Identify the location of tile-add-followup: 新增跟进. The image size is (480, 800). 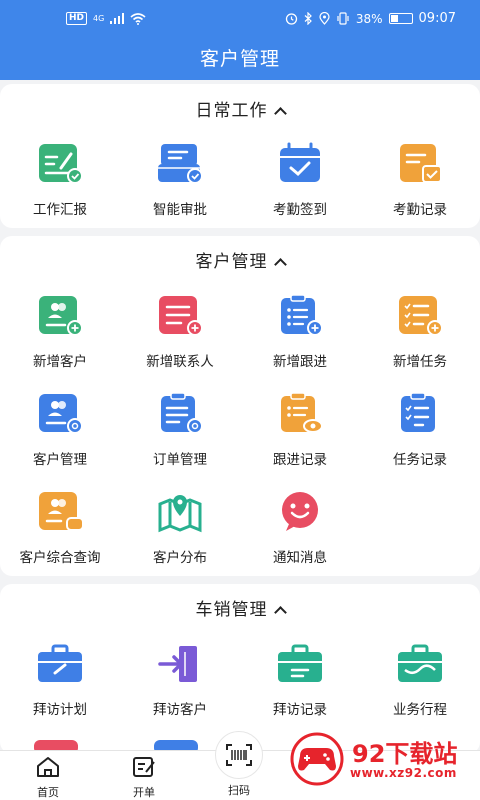
(300, 334).